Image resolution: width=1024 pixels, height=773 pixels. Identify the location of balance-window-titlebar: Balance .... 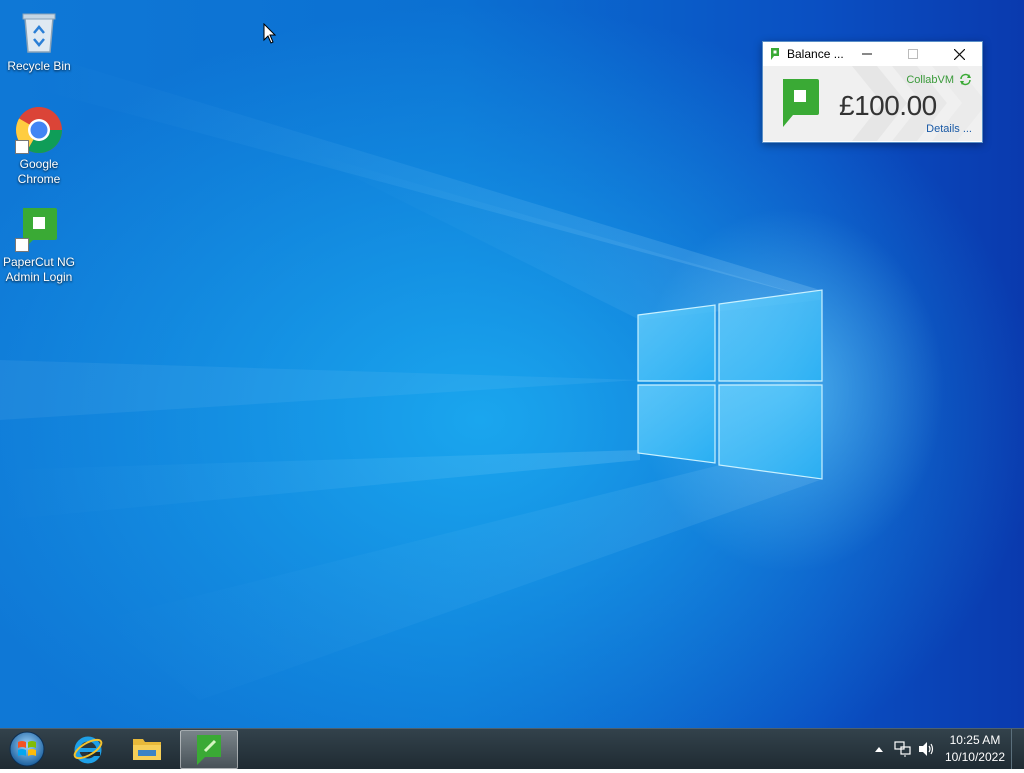
(872, 54).